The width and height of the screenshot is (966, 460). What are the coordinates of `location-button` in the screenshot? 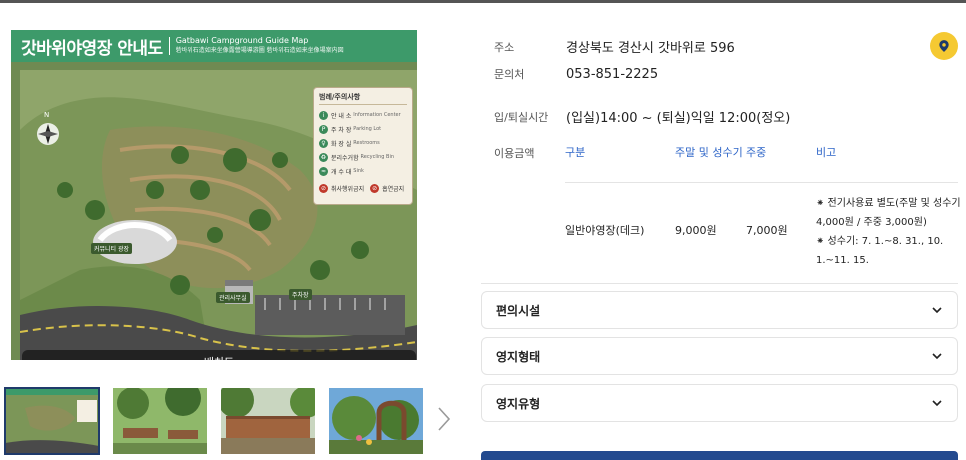 It's located at (944, 46).